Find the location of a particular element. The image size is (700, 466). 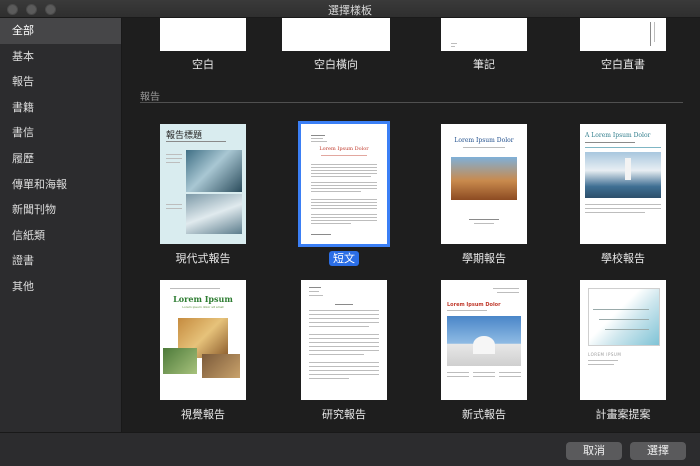

template-notes-label: 筆記 is located at coordinates (484, 64).